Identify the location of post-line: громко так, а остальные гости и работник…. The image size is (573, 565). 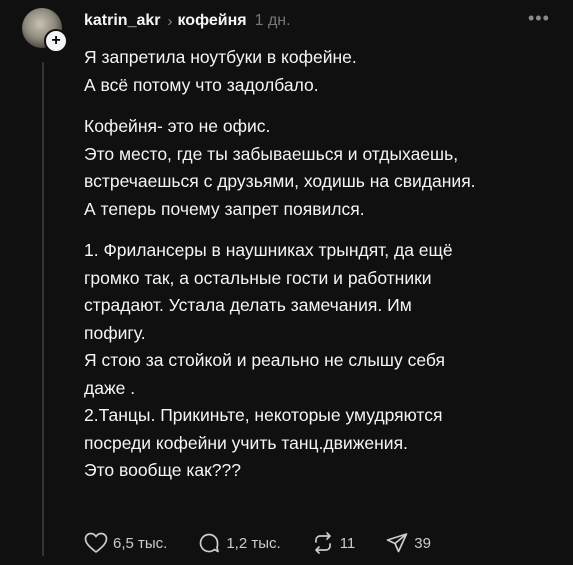
(258, 277).